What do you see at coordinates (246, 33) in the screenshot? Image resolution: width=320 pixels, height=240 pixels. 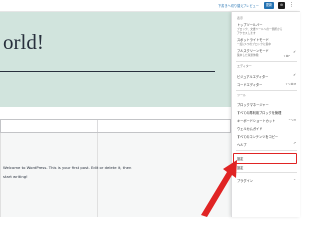 I see `top-toolbar-desc-2: アクセスします` at bounding box center [246, 33].